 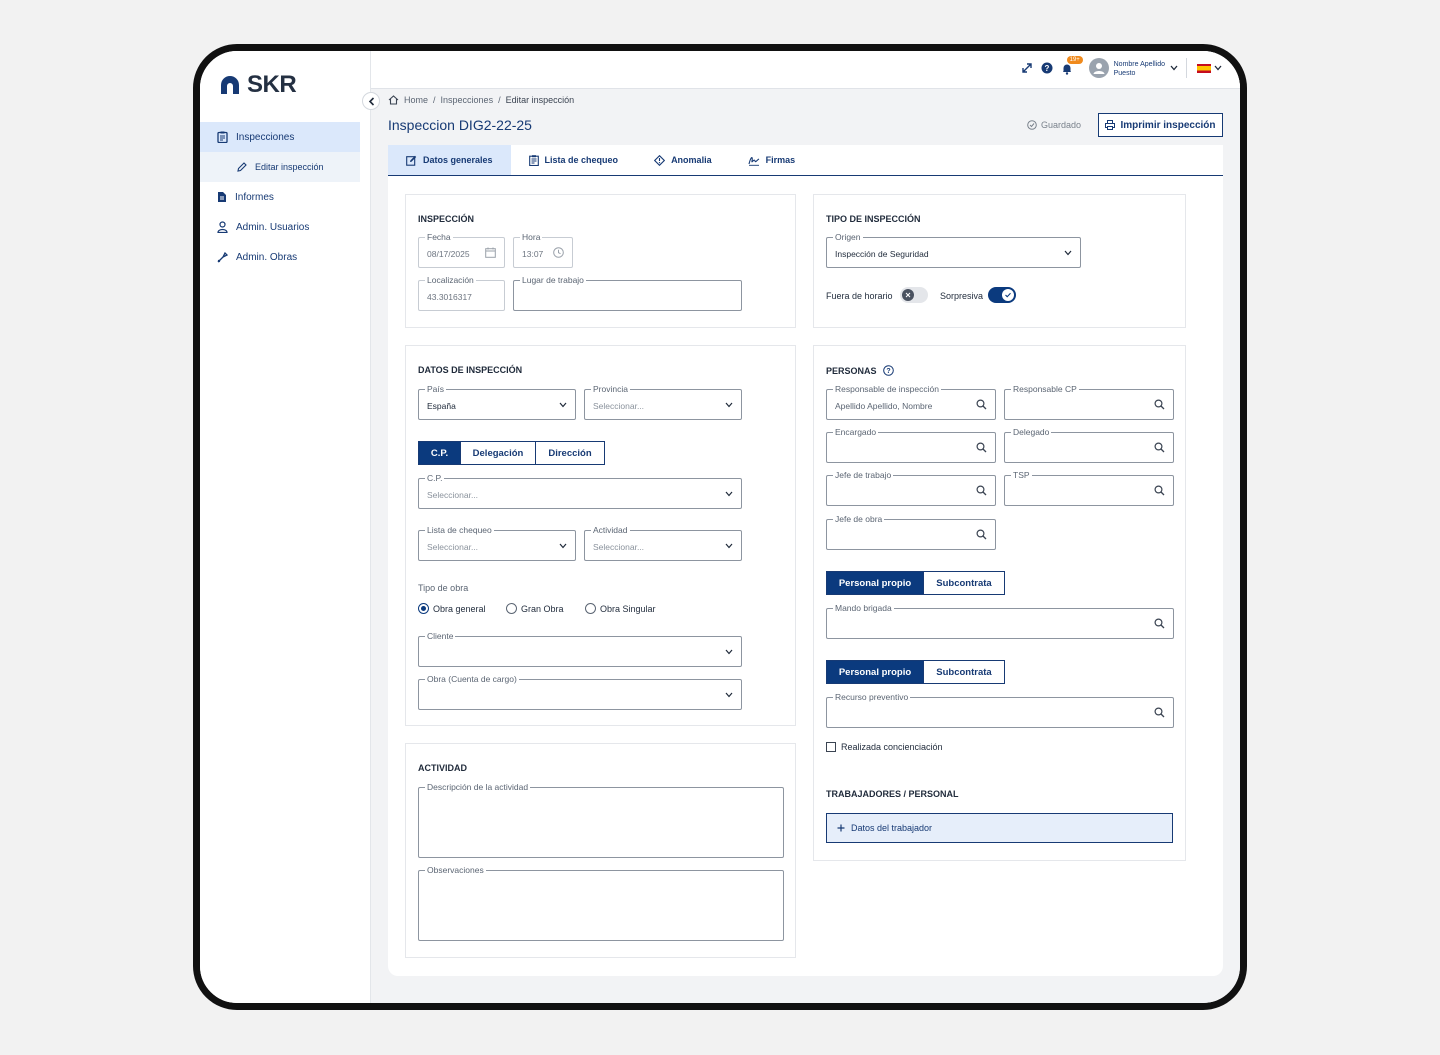 What do you see at coordinates (1133, 68) in the screenshot?
I see `user-menu: Nombre Apellido Puesto` at bounding box center [1133, 68].